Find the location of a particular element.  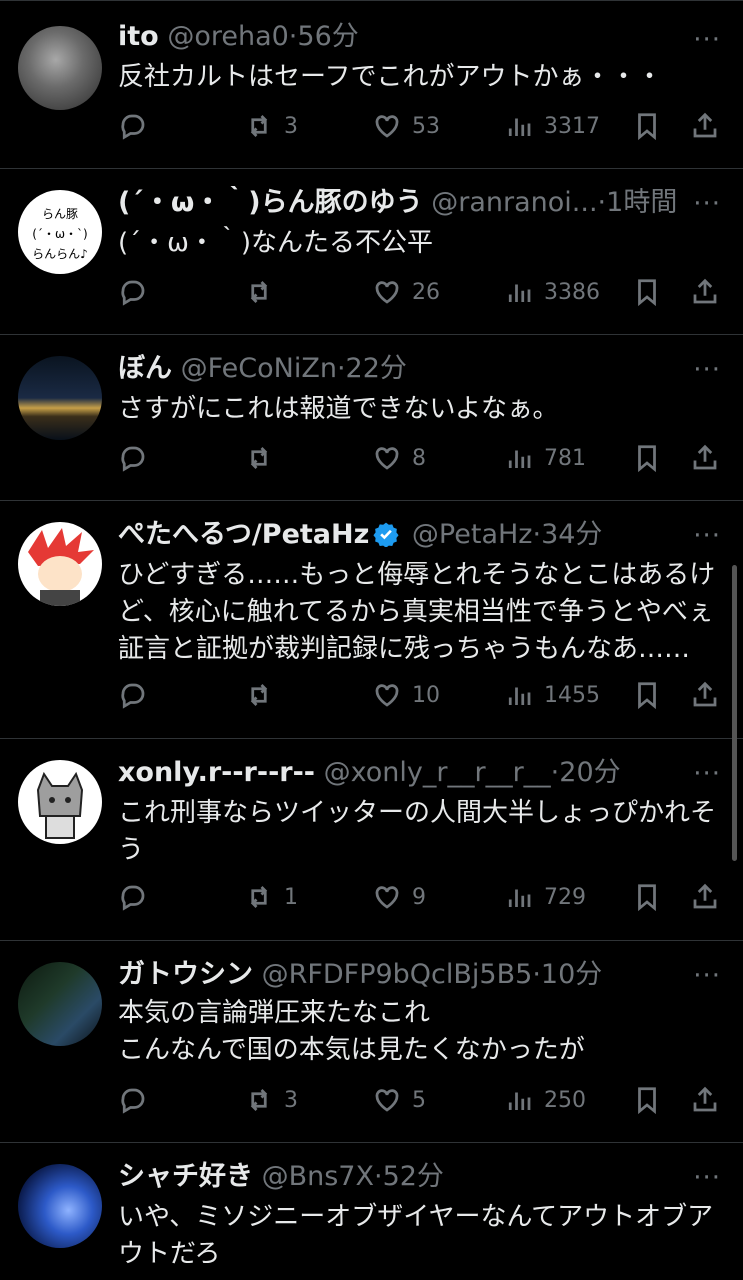

timestamp: 56分 is located at coordinates (327, 36).